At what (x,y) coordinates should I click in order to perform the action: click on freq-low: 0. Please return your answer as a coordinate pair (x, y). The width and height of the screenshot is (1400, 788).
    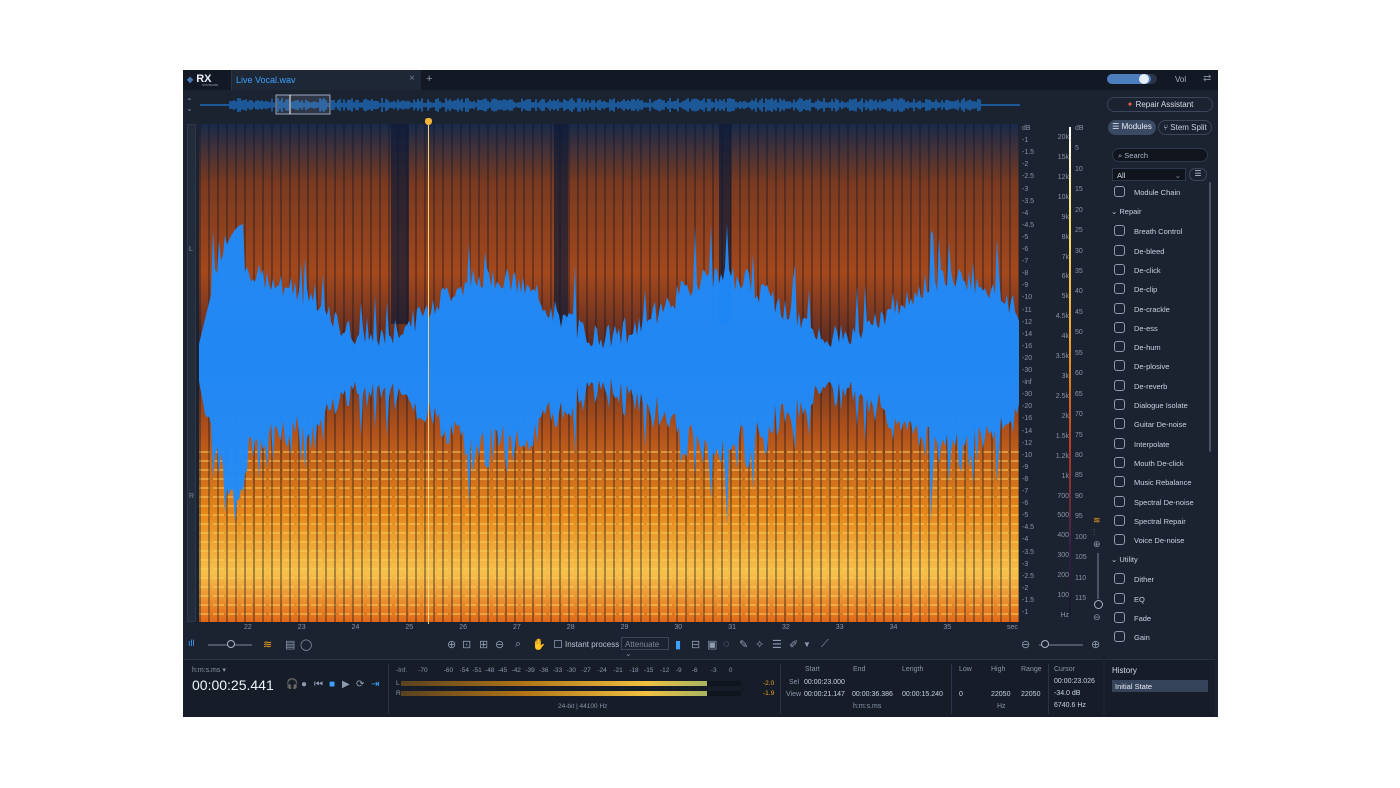
    Looking at the image, I should click on (961, 694).